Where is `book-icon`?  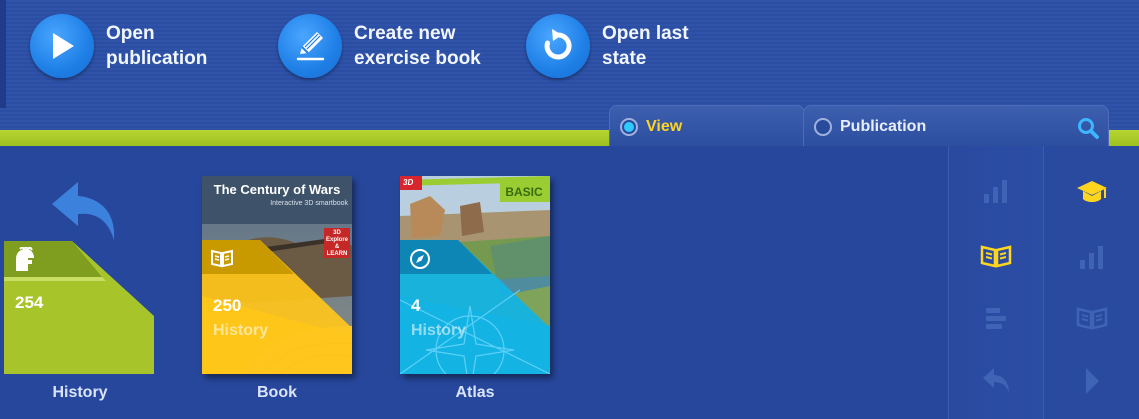
book-icon is located at coordinates (222, 260).